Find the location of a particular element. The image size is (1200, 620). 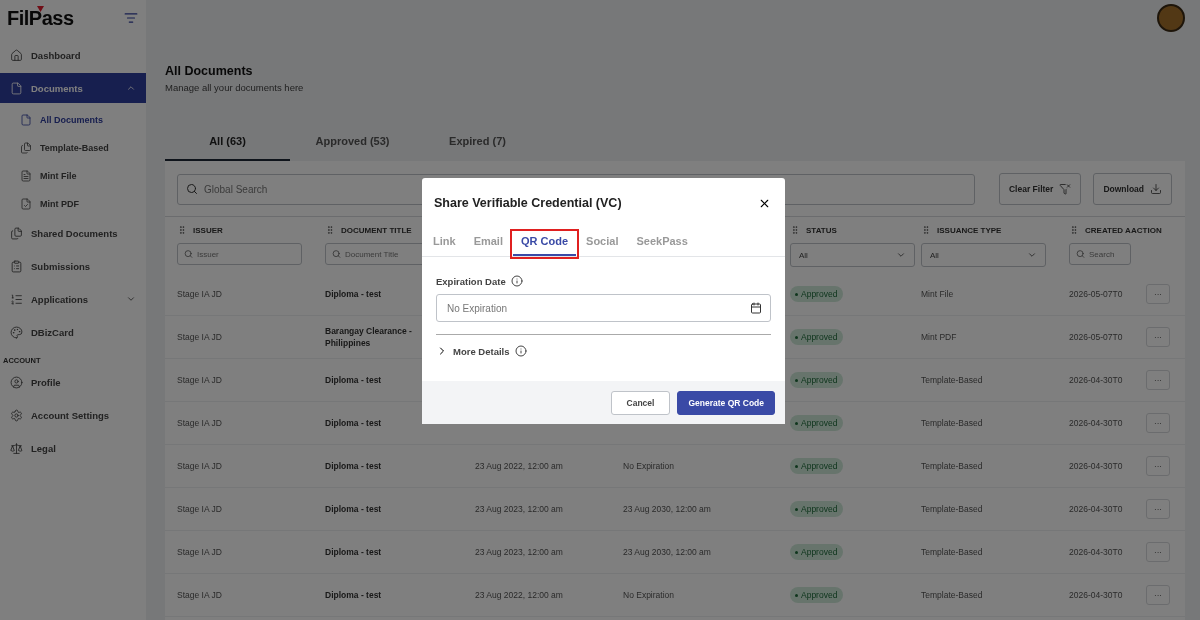

nav-item: Submissions is located at coordinates (73, 266).